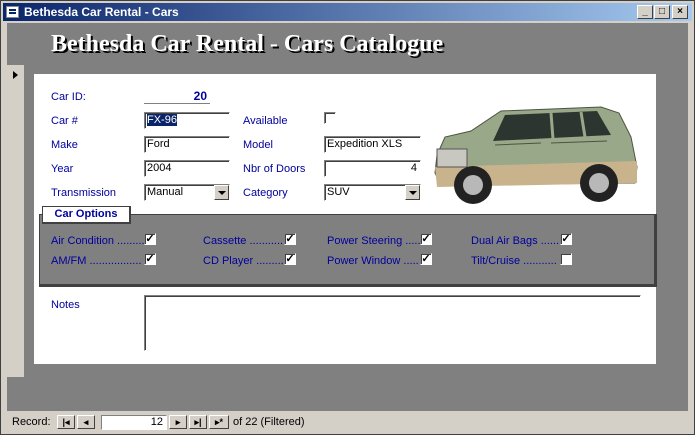 This screenshot has width=695, height=435. What do you see at coordinates (338, 192) in the screenshot?
I see `category-value: SUV` at bounding box center [338, 192].